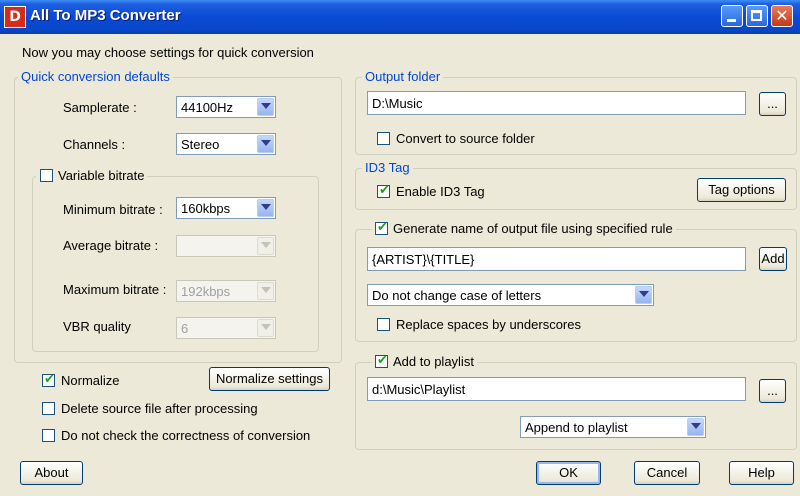 This screenshot has width=800, height=496. Describe the element at coordinates (115, 289) in the screenshot. I see `max-bitrate-label: Maximum bitrate :` at that location.